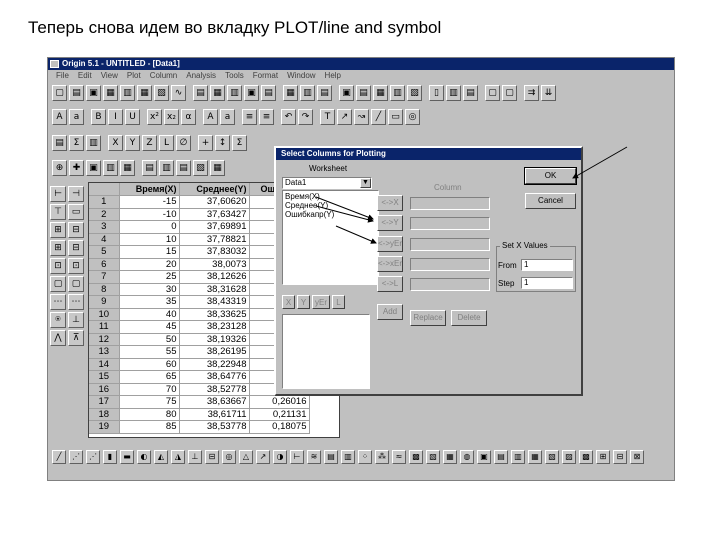  I want to click on row-number: 5, so click(104, 252).